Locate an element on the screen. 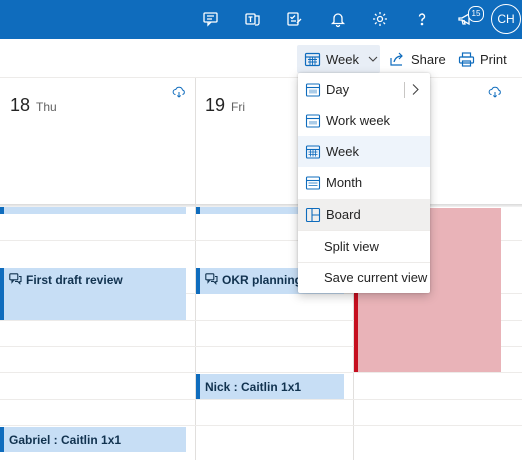 This screenshot has height=460, width=522. day-number: 18 is located at coordinates (20, 105).